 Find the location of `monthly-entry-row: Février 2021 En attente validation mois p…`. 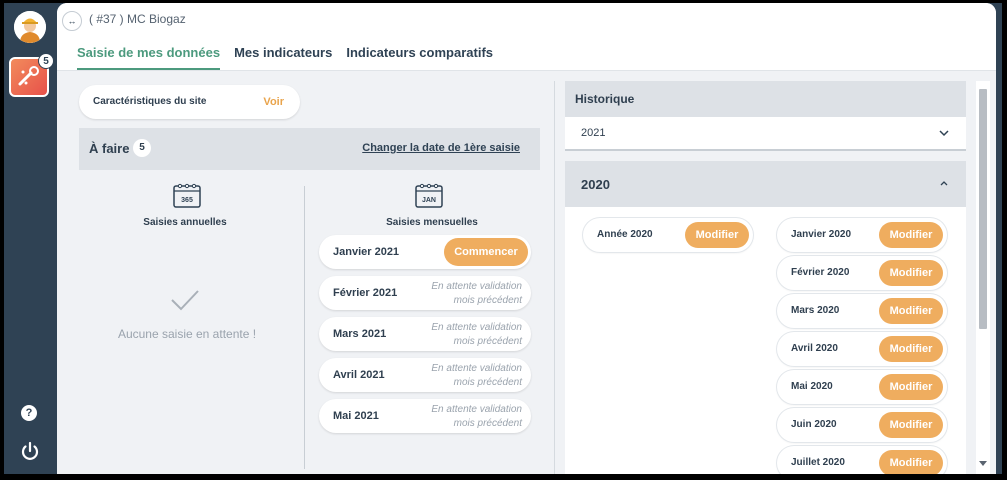

monthly-entry-row: Février 2021 En attente validation mois p… is located at coordinates (425, 293).